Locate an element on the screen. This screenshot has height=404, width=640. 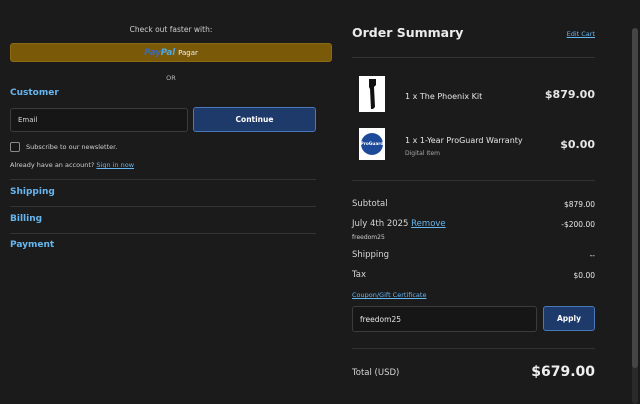
discount-row: July 4th 2025 Remove is located at coordinates (399, 224).